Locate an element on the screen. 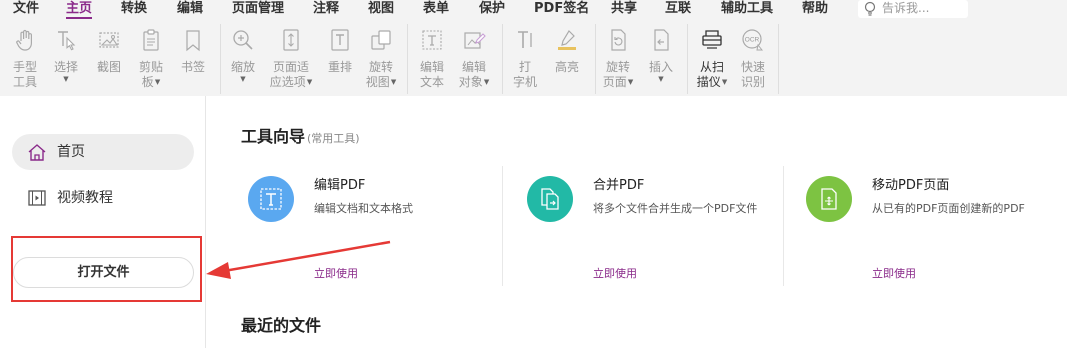 The width and height of the screenshot is (1067, 348). menu-view: 视图 is located at coordinates (381, 10).